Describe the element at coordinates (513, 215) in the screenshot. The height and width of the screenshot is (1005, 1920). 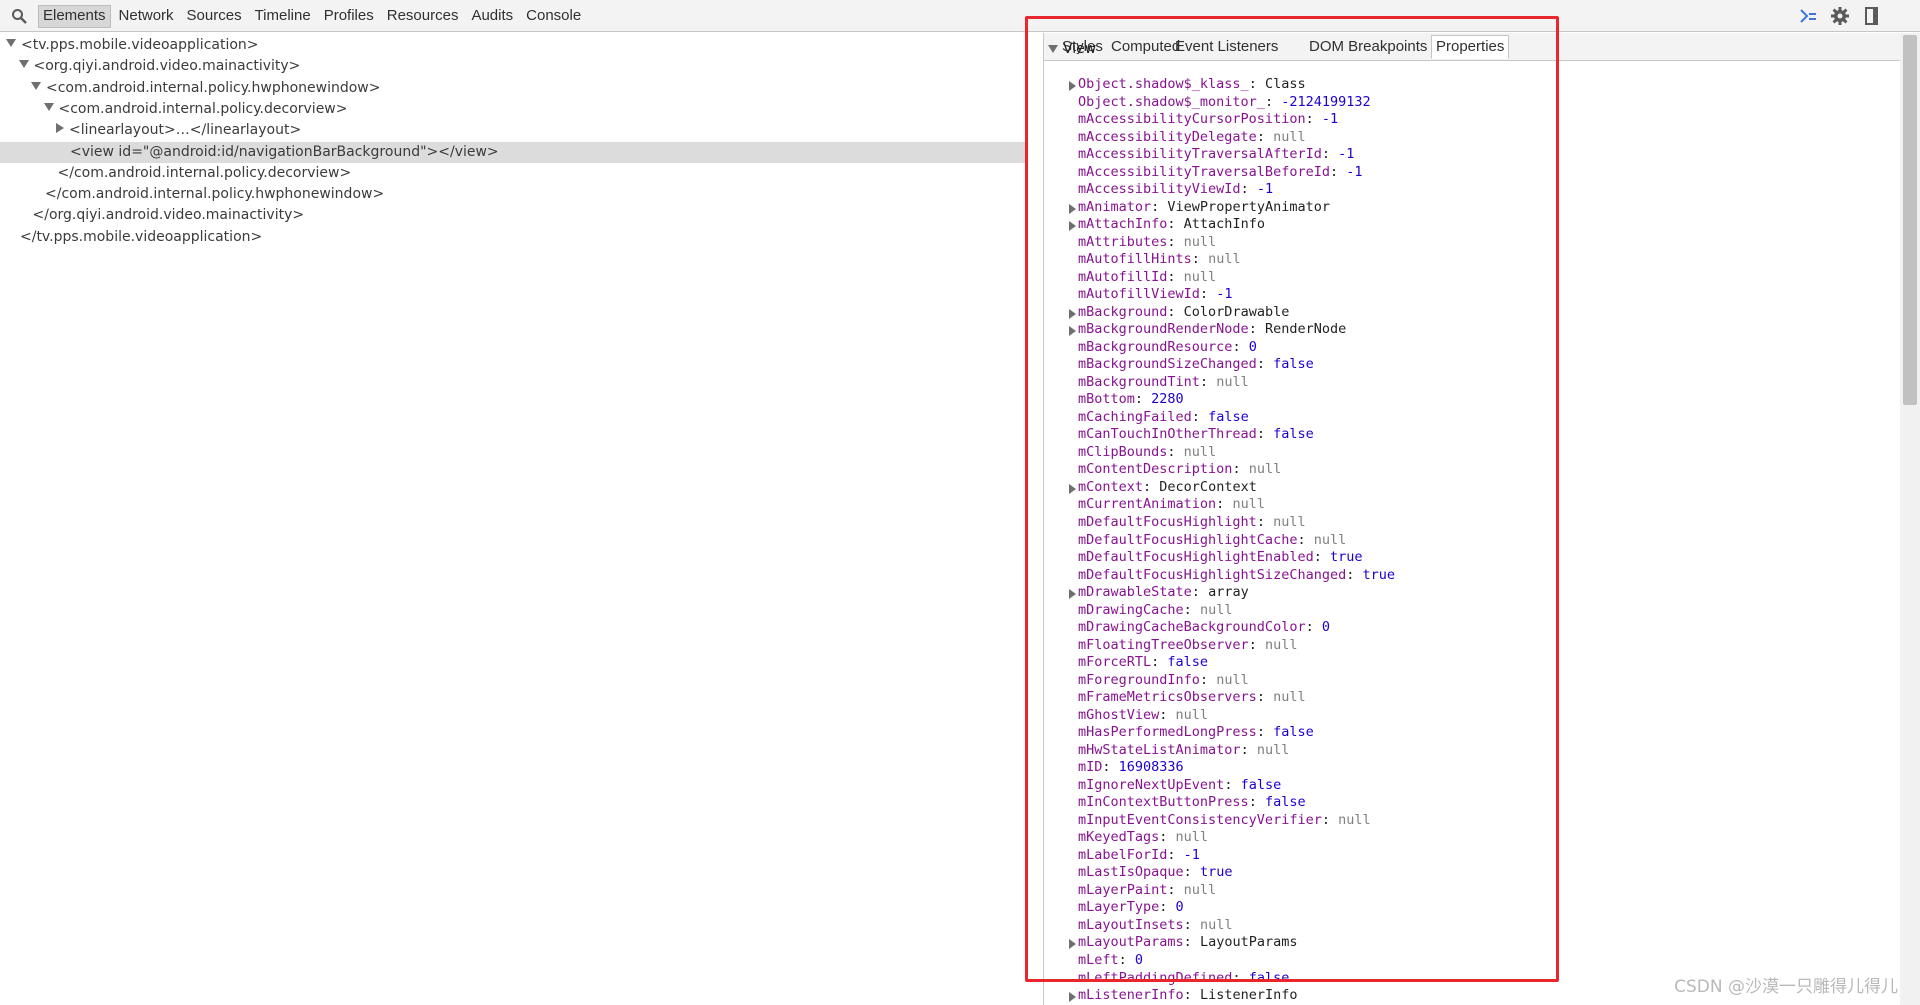
I see `tree-node: </org.qiyi.android.video.mainactivity>` at that location.